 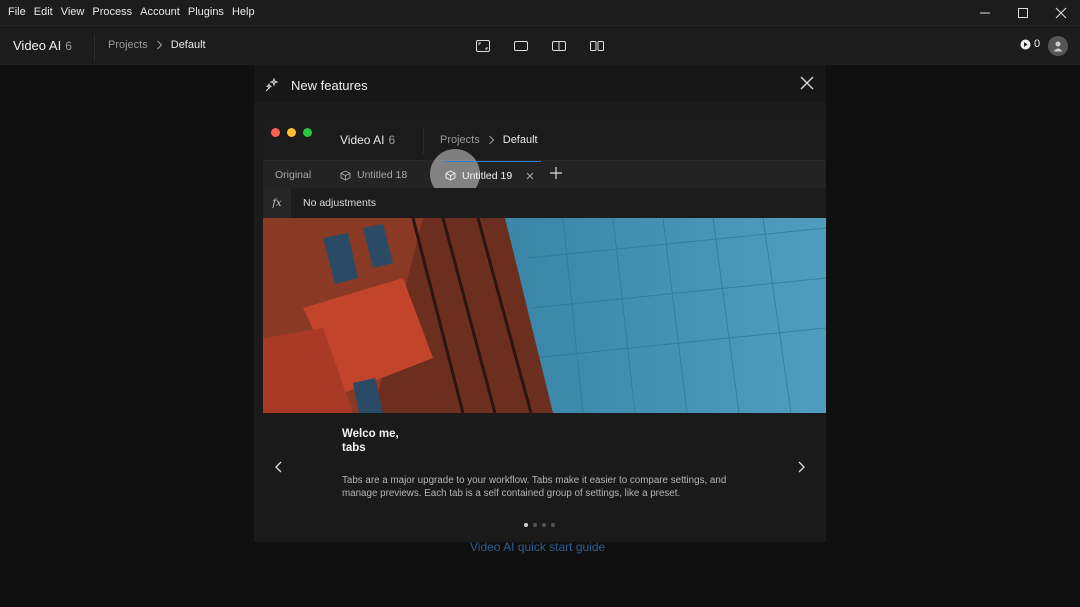 I want to click on menu-plugins: Plugins, so click(x=206, y=12).